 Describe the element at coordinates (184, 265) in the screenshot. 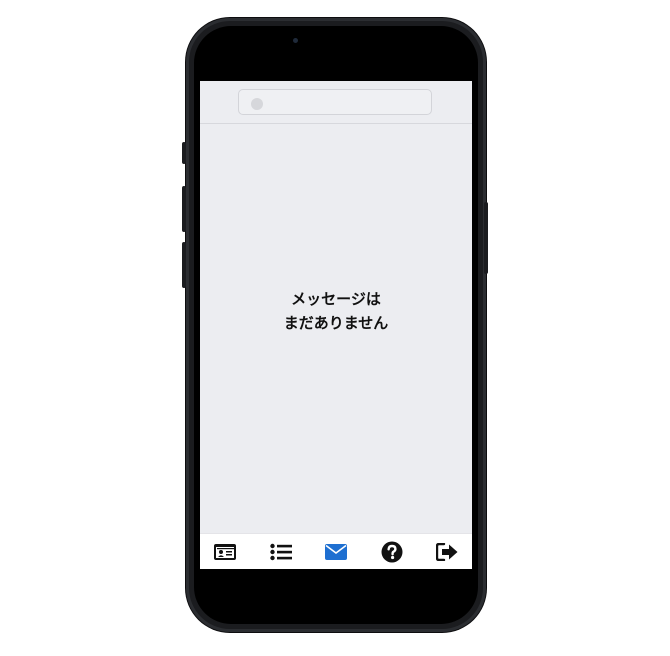

I see `phone-volume-down-button` at that location.